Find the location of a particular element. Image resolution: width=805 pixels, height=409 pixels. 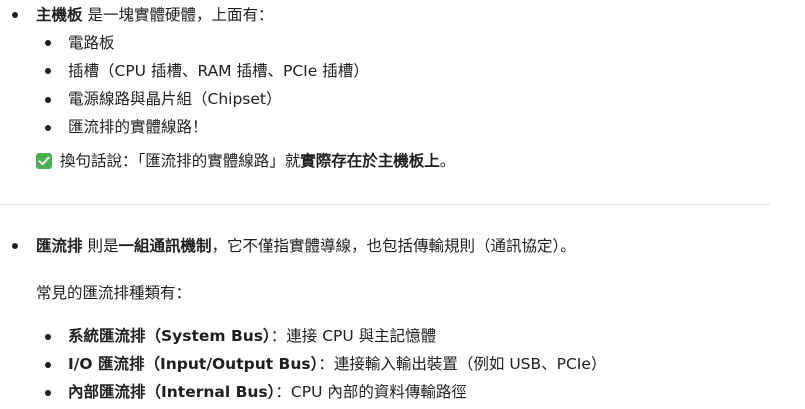

bus-lead: 匯流排 則是一組通訊機制，它不僅指實體導線，也包括傳輸規則（通訊協定）。 is located at coordinates (306, 246).